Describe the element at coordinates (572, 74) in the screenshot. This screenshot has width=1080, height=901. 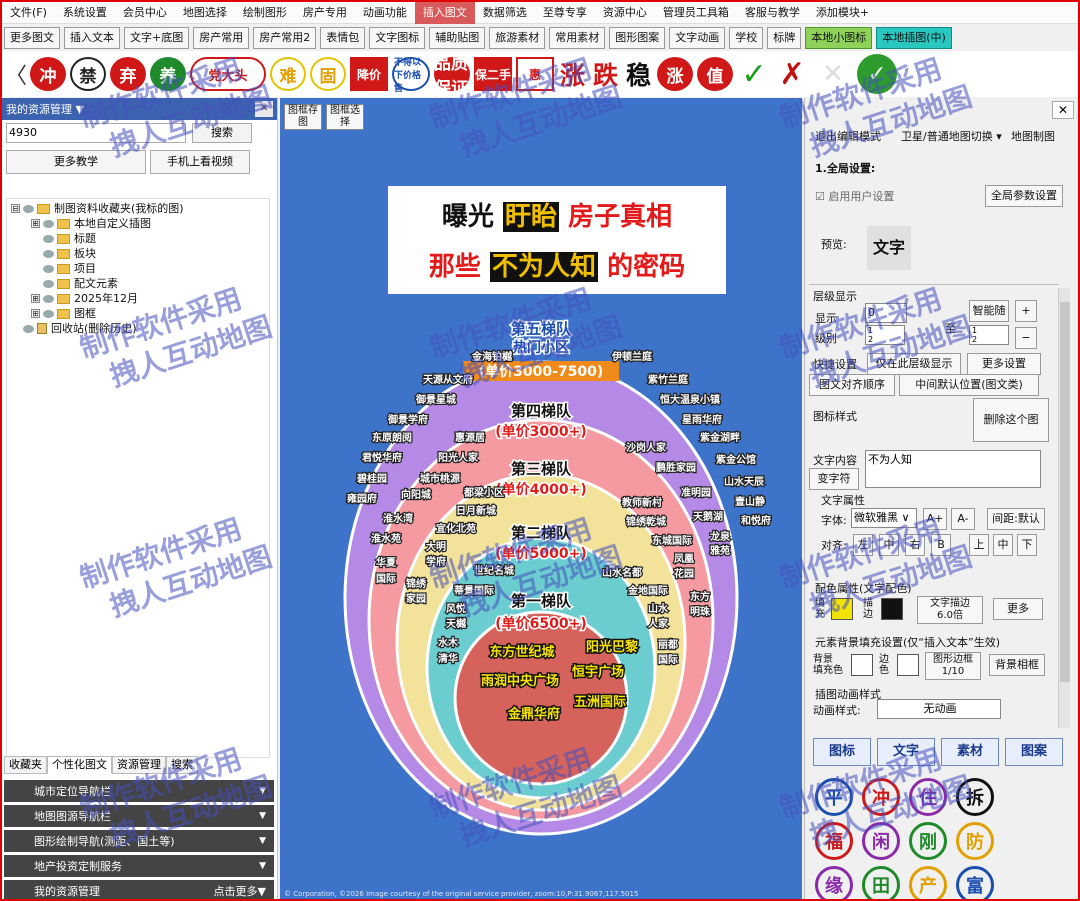
I see `stamp-icon: 涨` at that location.